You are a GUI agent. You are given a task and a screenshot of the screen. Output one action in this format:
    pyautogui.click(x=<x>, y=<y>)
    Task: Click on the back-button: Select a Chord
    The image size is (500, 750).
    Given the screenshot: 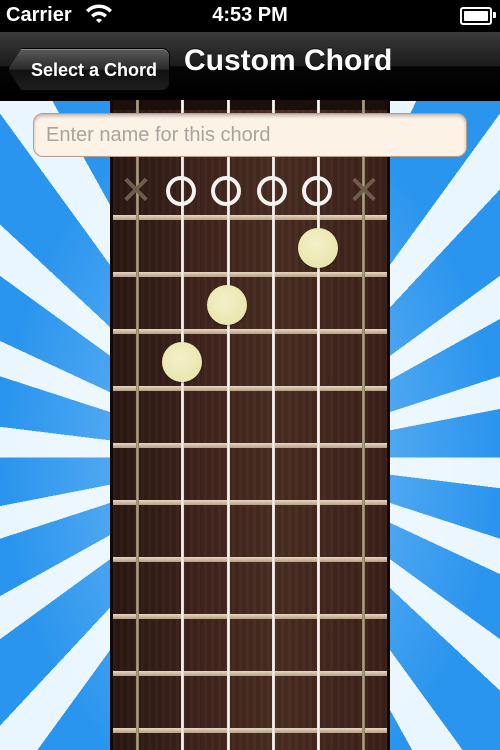 What is the action you would take?
    pyautogui.click(x=89, y=69)
    